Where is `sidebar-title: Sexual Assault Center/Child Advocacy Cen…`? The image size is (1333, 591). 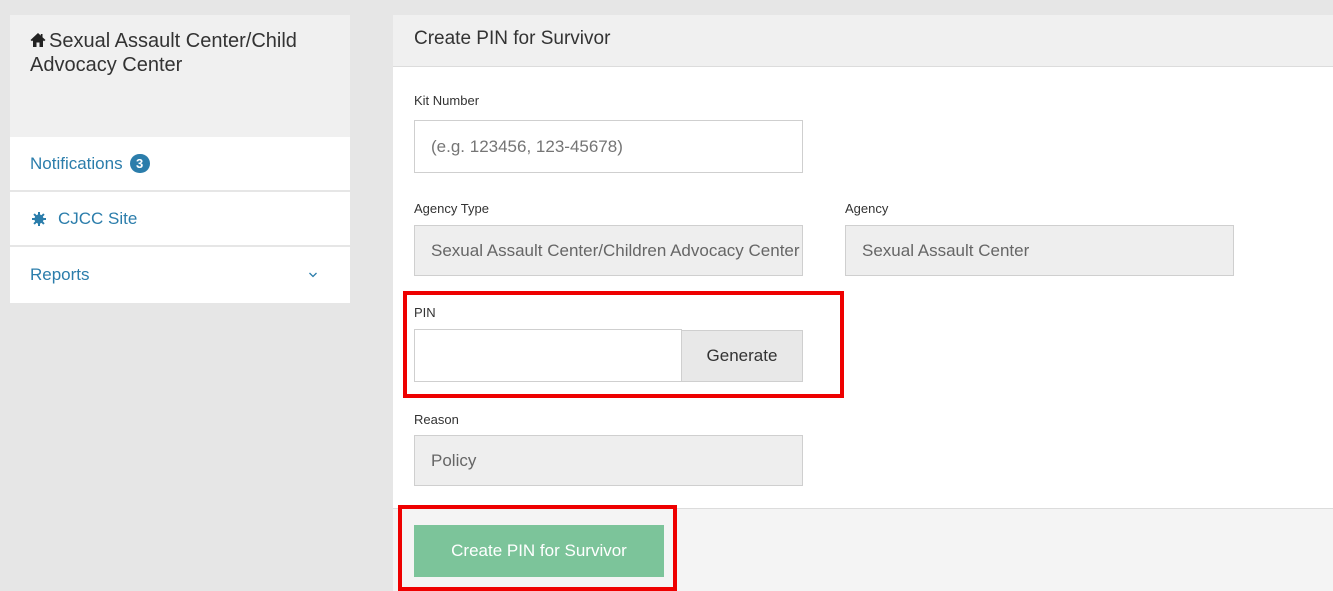 sidebar-title: Sexual Assault Center/Child Advocacy Cen… is located at coordinates (163, 53).